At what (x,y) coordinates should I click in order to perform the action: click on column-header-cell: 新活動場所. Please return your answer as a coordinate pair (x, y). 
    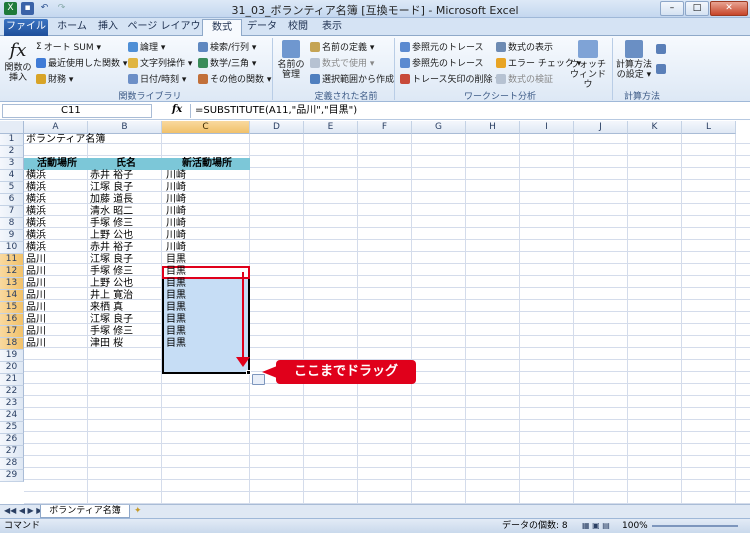
    Looking at the image, I should click on (206, 164).